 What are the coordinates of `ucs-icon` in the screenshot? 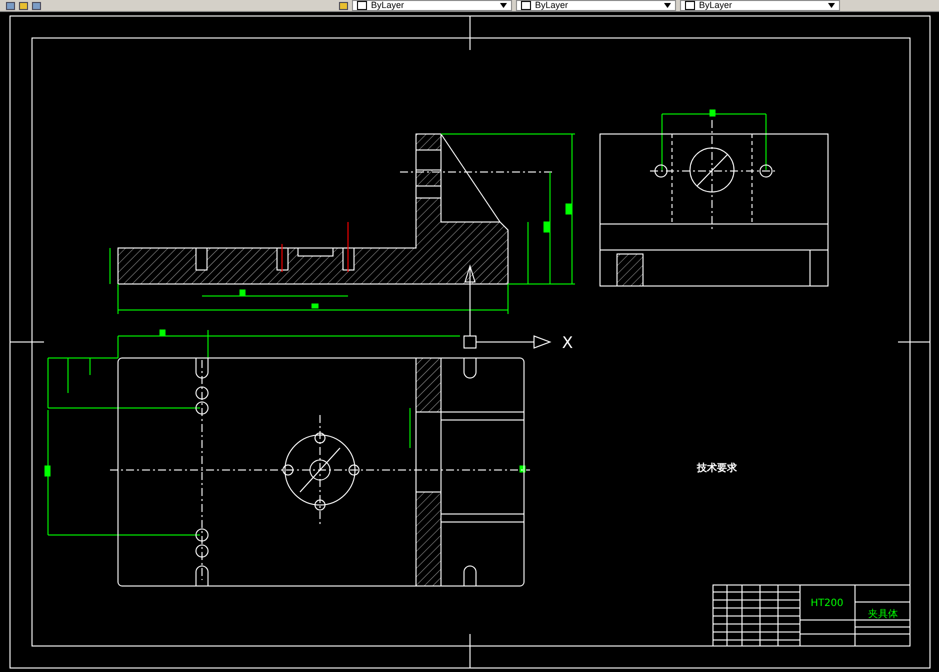 It's located at (508, 306).